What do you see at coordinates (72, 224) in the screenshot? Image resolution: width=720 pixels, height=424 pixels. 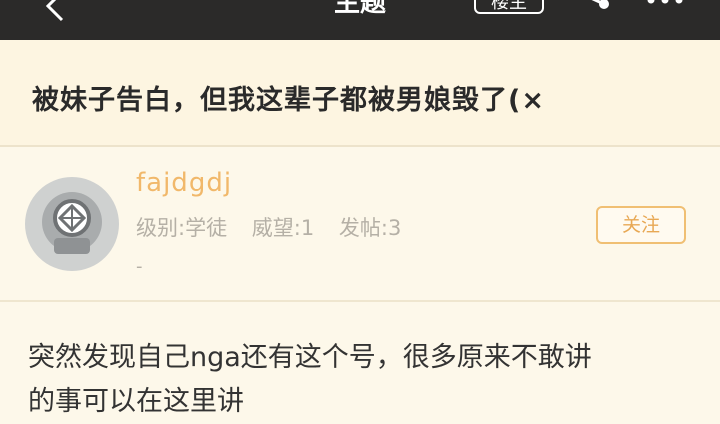 I see `avatar` at bounding box center [72, 224].